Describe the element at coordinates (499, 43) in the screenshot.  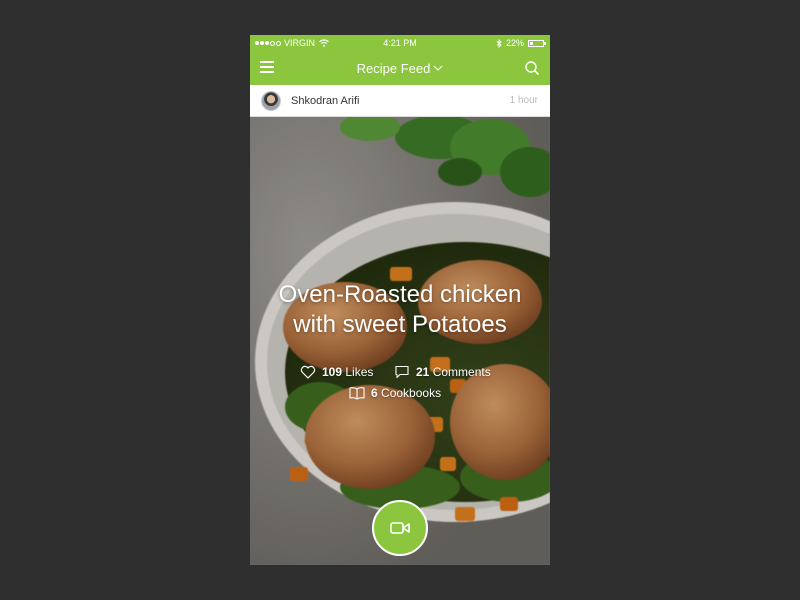
I see `bluetooth-icon` at that location.